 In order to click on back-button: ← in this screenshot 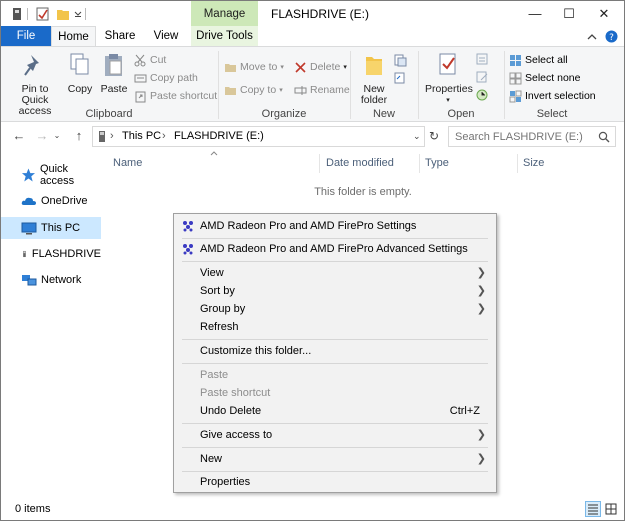, I will do `click(19, 136)`.